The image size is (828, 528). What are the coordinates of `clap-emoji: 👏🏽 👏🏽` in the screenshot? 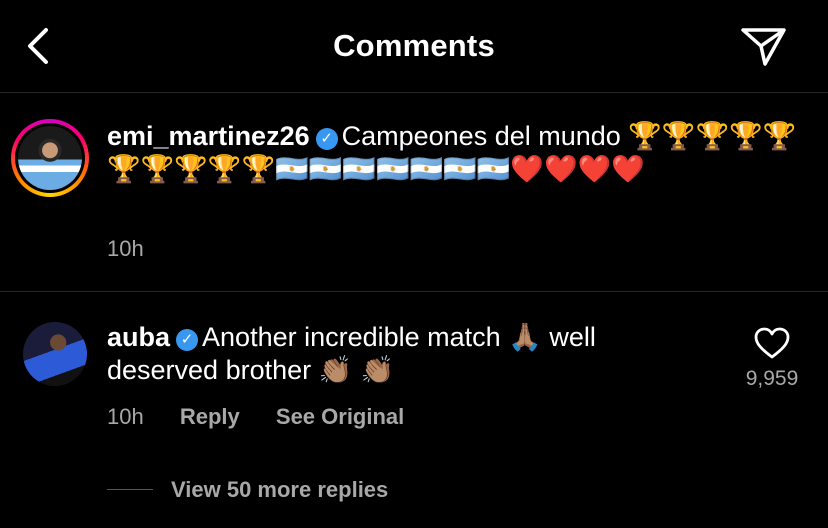 It's located at (356, 370).